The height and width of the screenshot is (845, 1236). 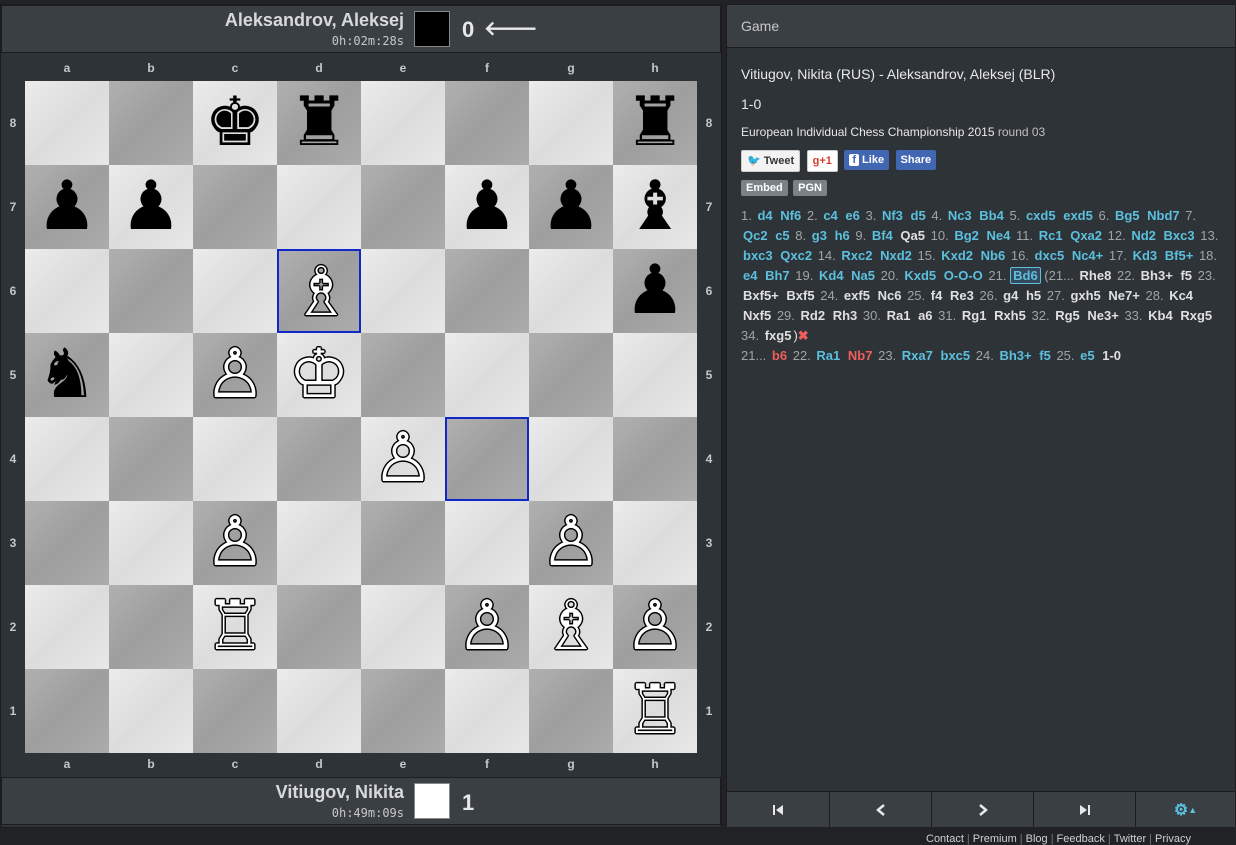 What do you see at coordinates (571, 375) in the screenshot?
I see `square-g5` at bounding box center [571, 375].